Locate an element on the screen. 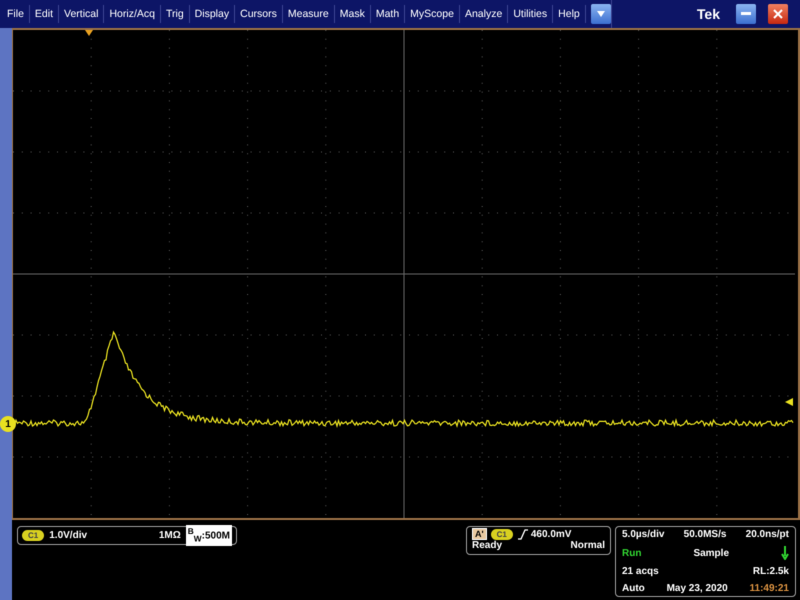  termination: 1MΩ is located at coordinates (169, 535).